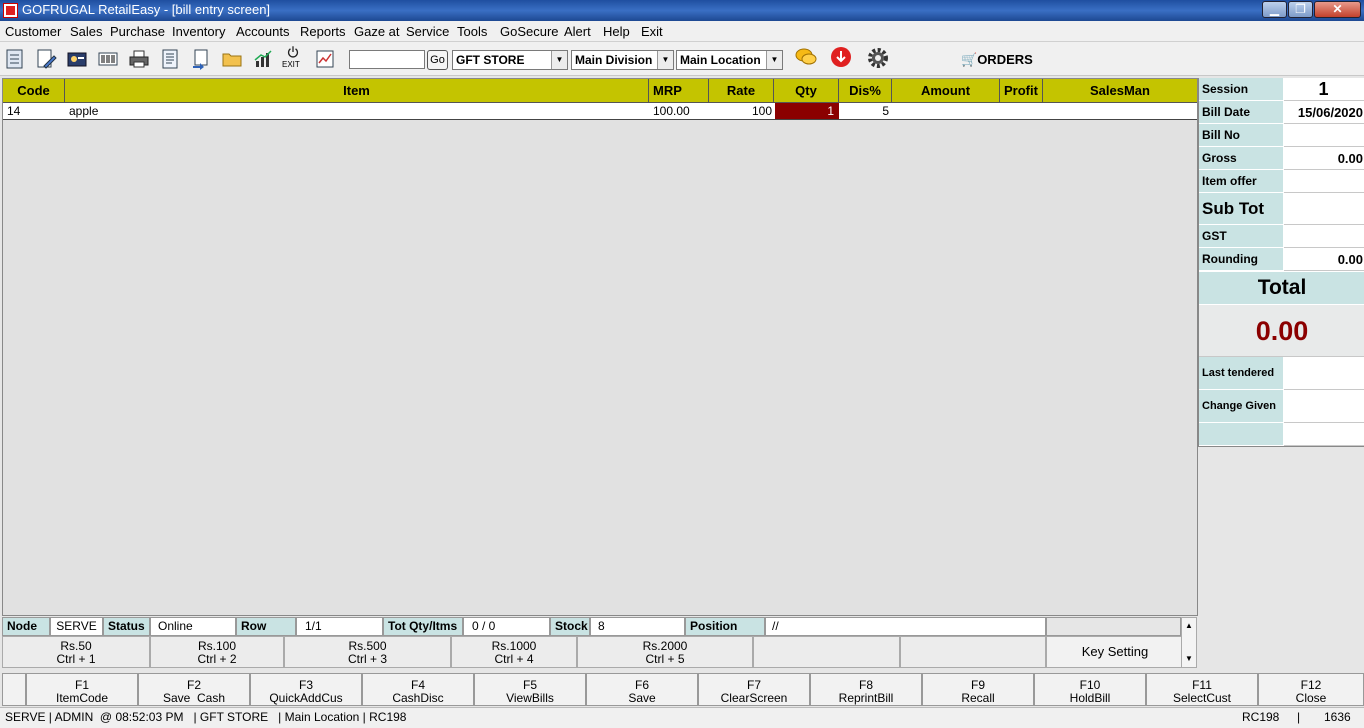 This screenshot has height=728, width=1364. Describe the element at coordinates (529, 31) in the screenshot. I see `menu-gosecure: GoSecure` at that location.